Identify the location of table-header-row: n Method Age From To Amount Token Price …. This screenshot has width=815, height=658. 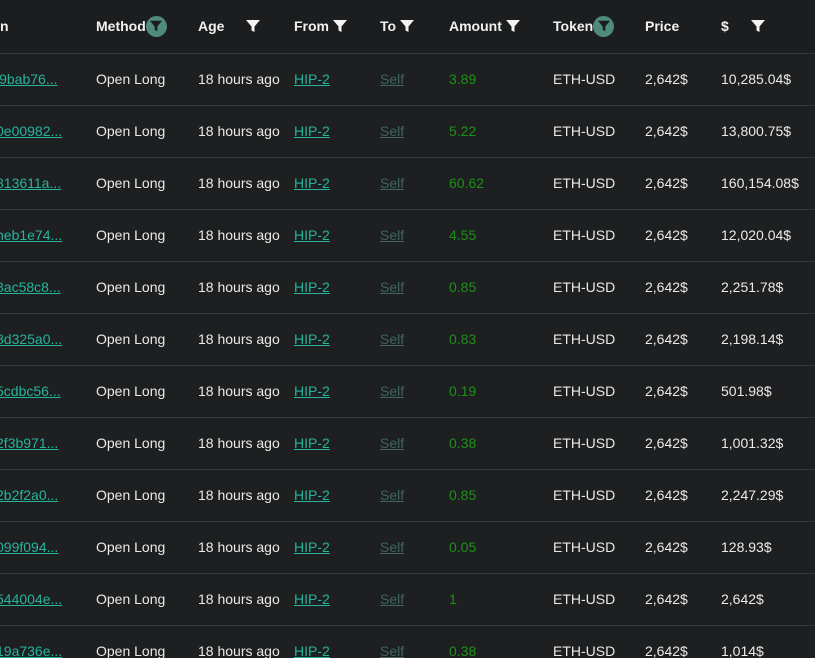
(407, 26).